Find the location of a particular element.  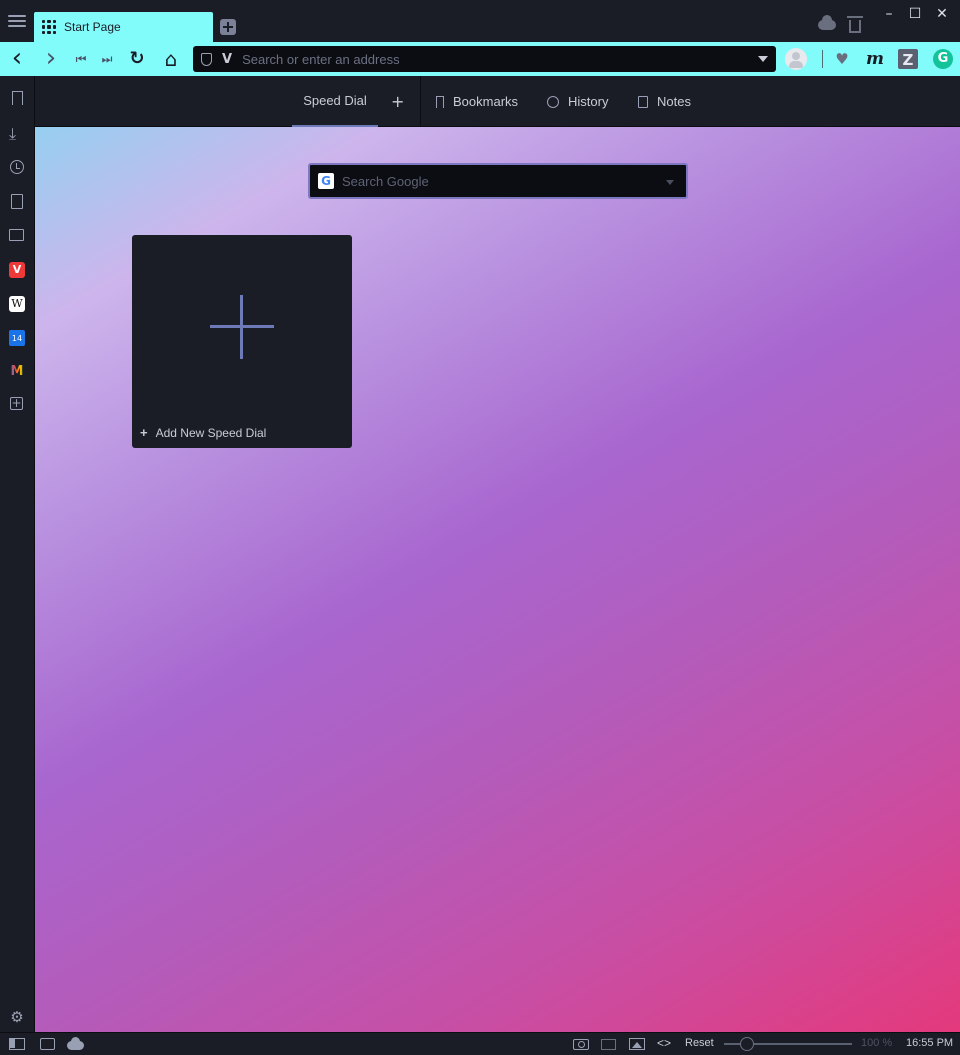

new-tab-button is located at coordinates (228, 27).